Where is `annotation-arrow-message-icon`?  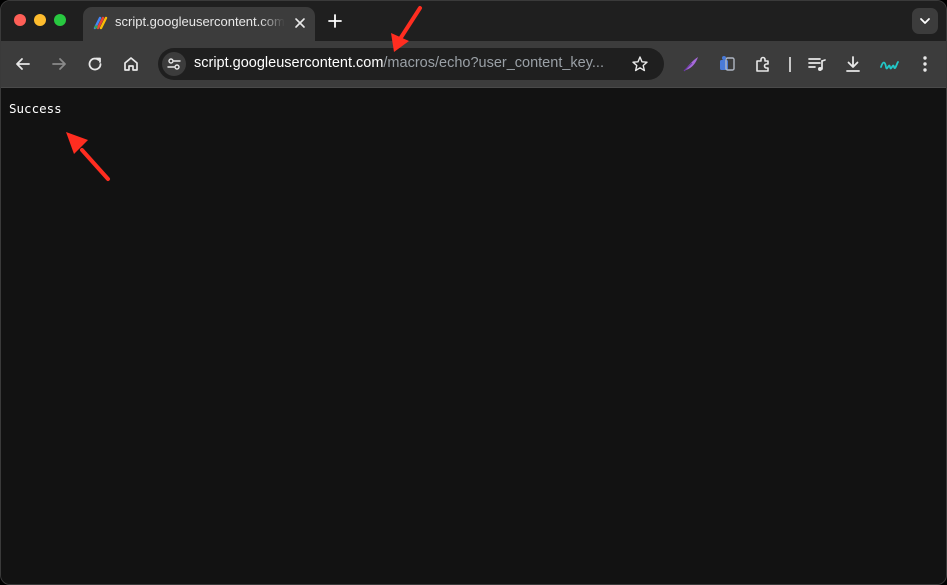
annotation-arrow-message-icon is located at coordinates (88, 156).